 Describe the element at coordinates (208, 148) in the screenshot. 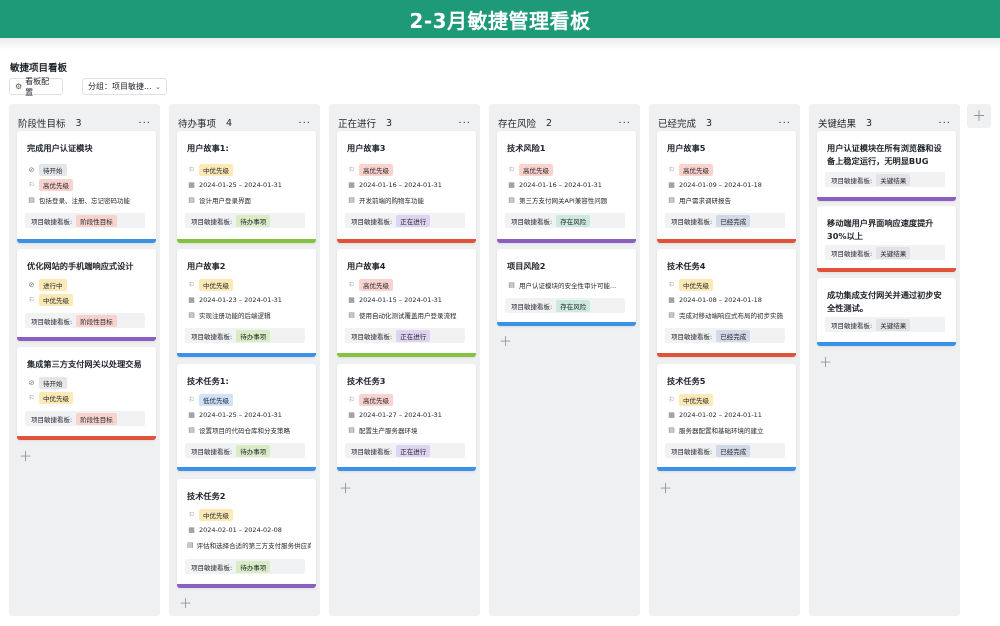

I see `card-title: 用户故事1:` at that location.